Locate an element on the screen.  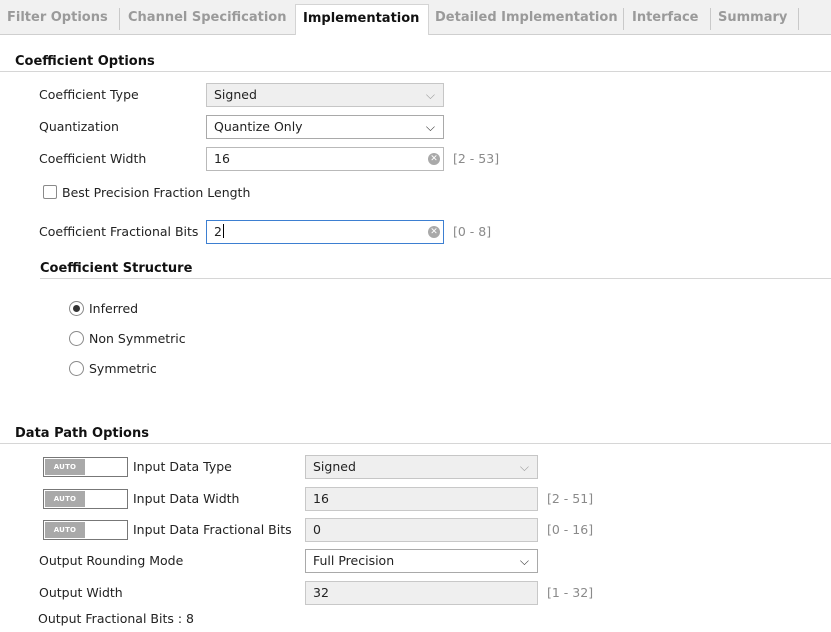
text-caret is located at coordinates (223, 231).